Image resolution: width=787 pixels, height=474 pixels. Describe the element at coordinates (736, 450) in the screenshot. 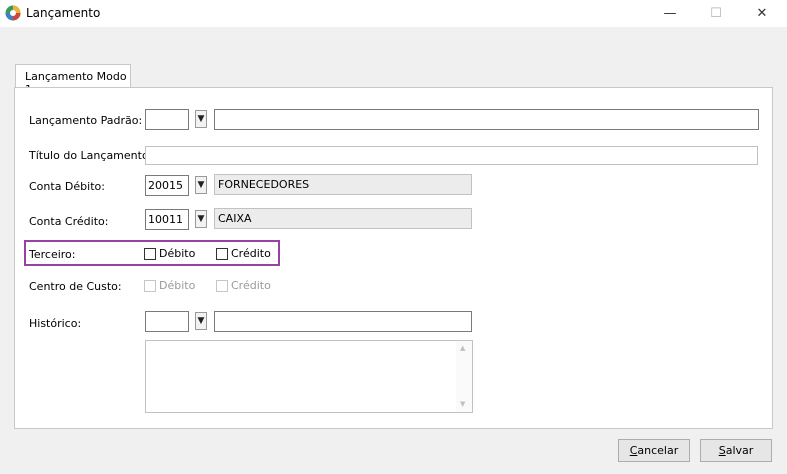

I see `save-button: Salvar` at that location.